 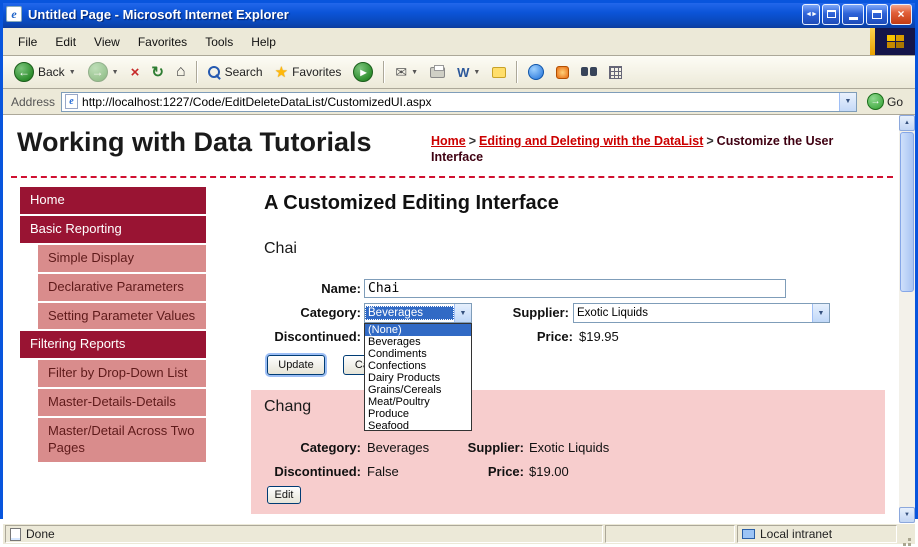 What do you see at coordinates (459, 1) in the screenshot?
I see `window-border-bottom` at bounding box center [459, 1].